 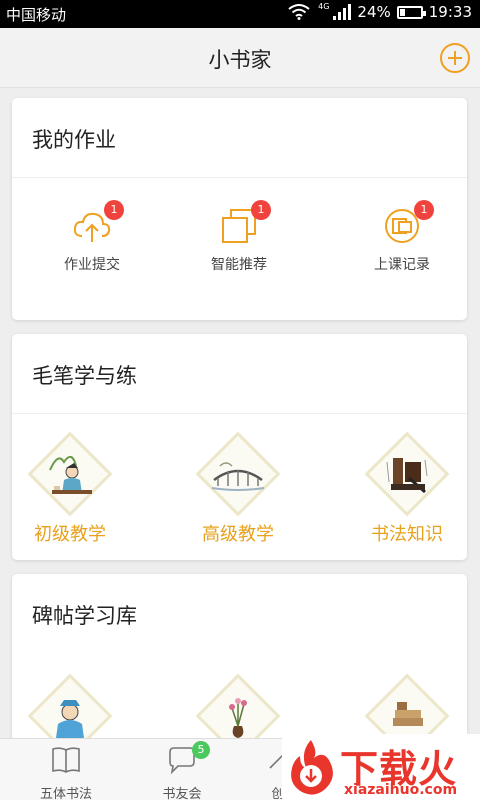 I want to click on watermark-url: xiazaihuo.com, so click(x=401, y=790).